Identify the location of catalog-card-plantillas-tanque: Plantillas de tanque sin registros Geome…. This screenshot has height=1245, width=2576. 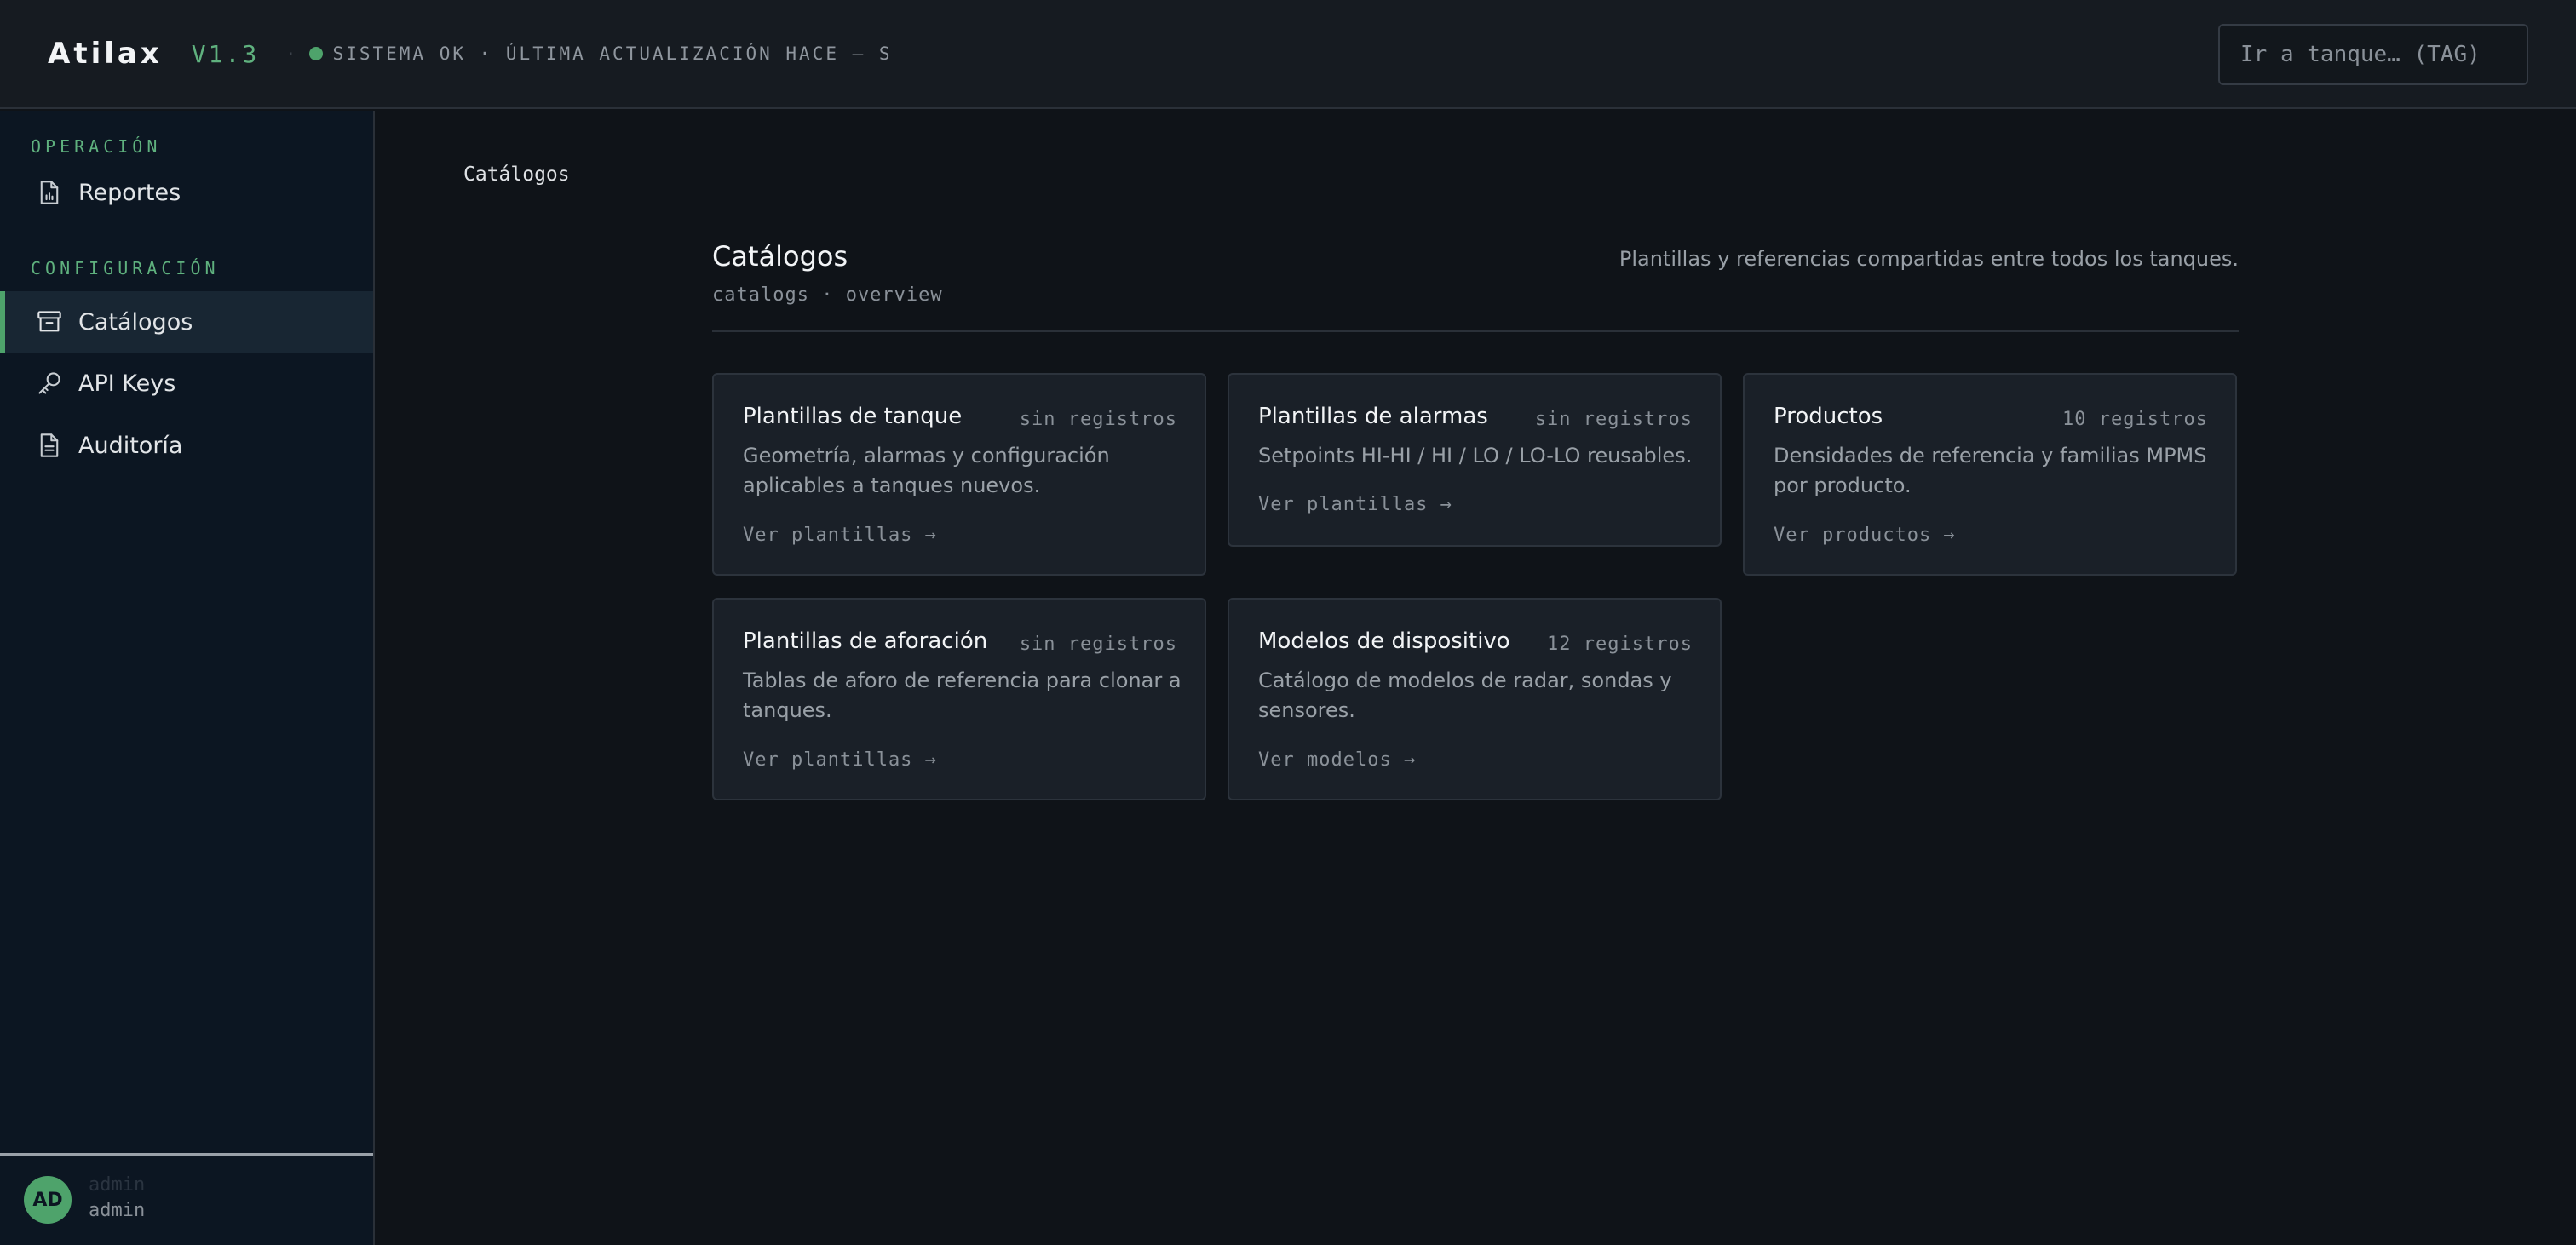
(959, 474).